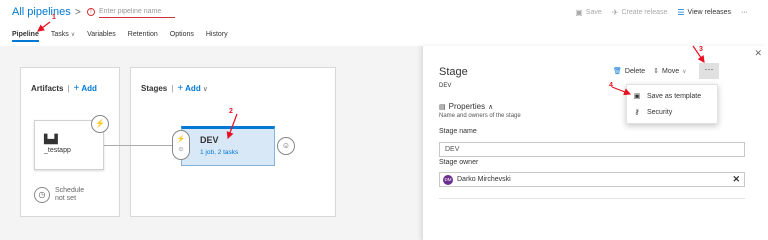 The height and width of the screenshot is (240, 768). What do you see at coordinates (637, 96) in the screenshot?
I see `save-template-icon: ▣` at bounding box center [637, 96].